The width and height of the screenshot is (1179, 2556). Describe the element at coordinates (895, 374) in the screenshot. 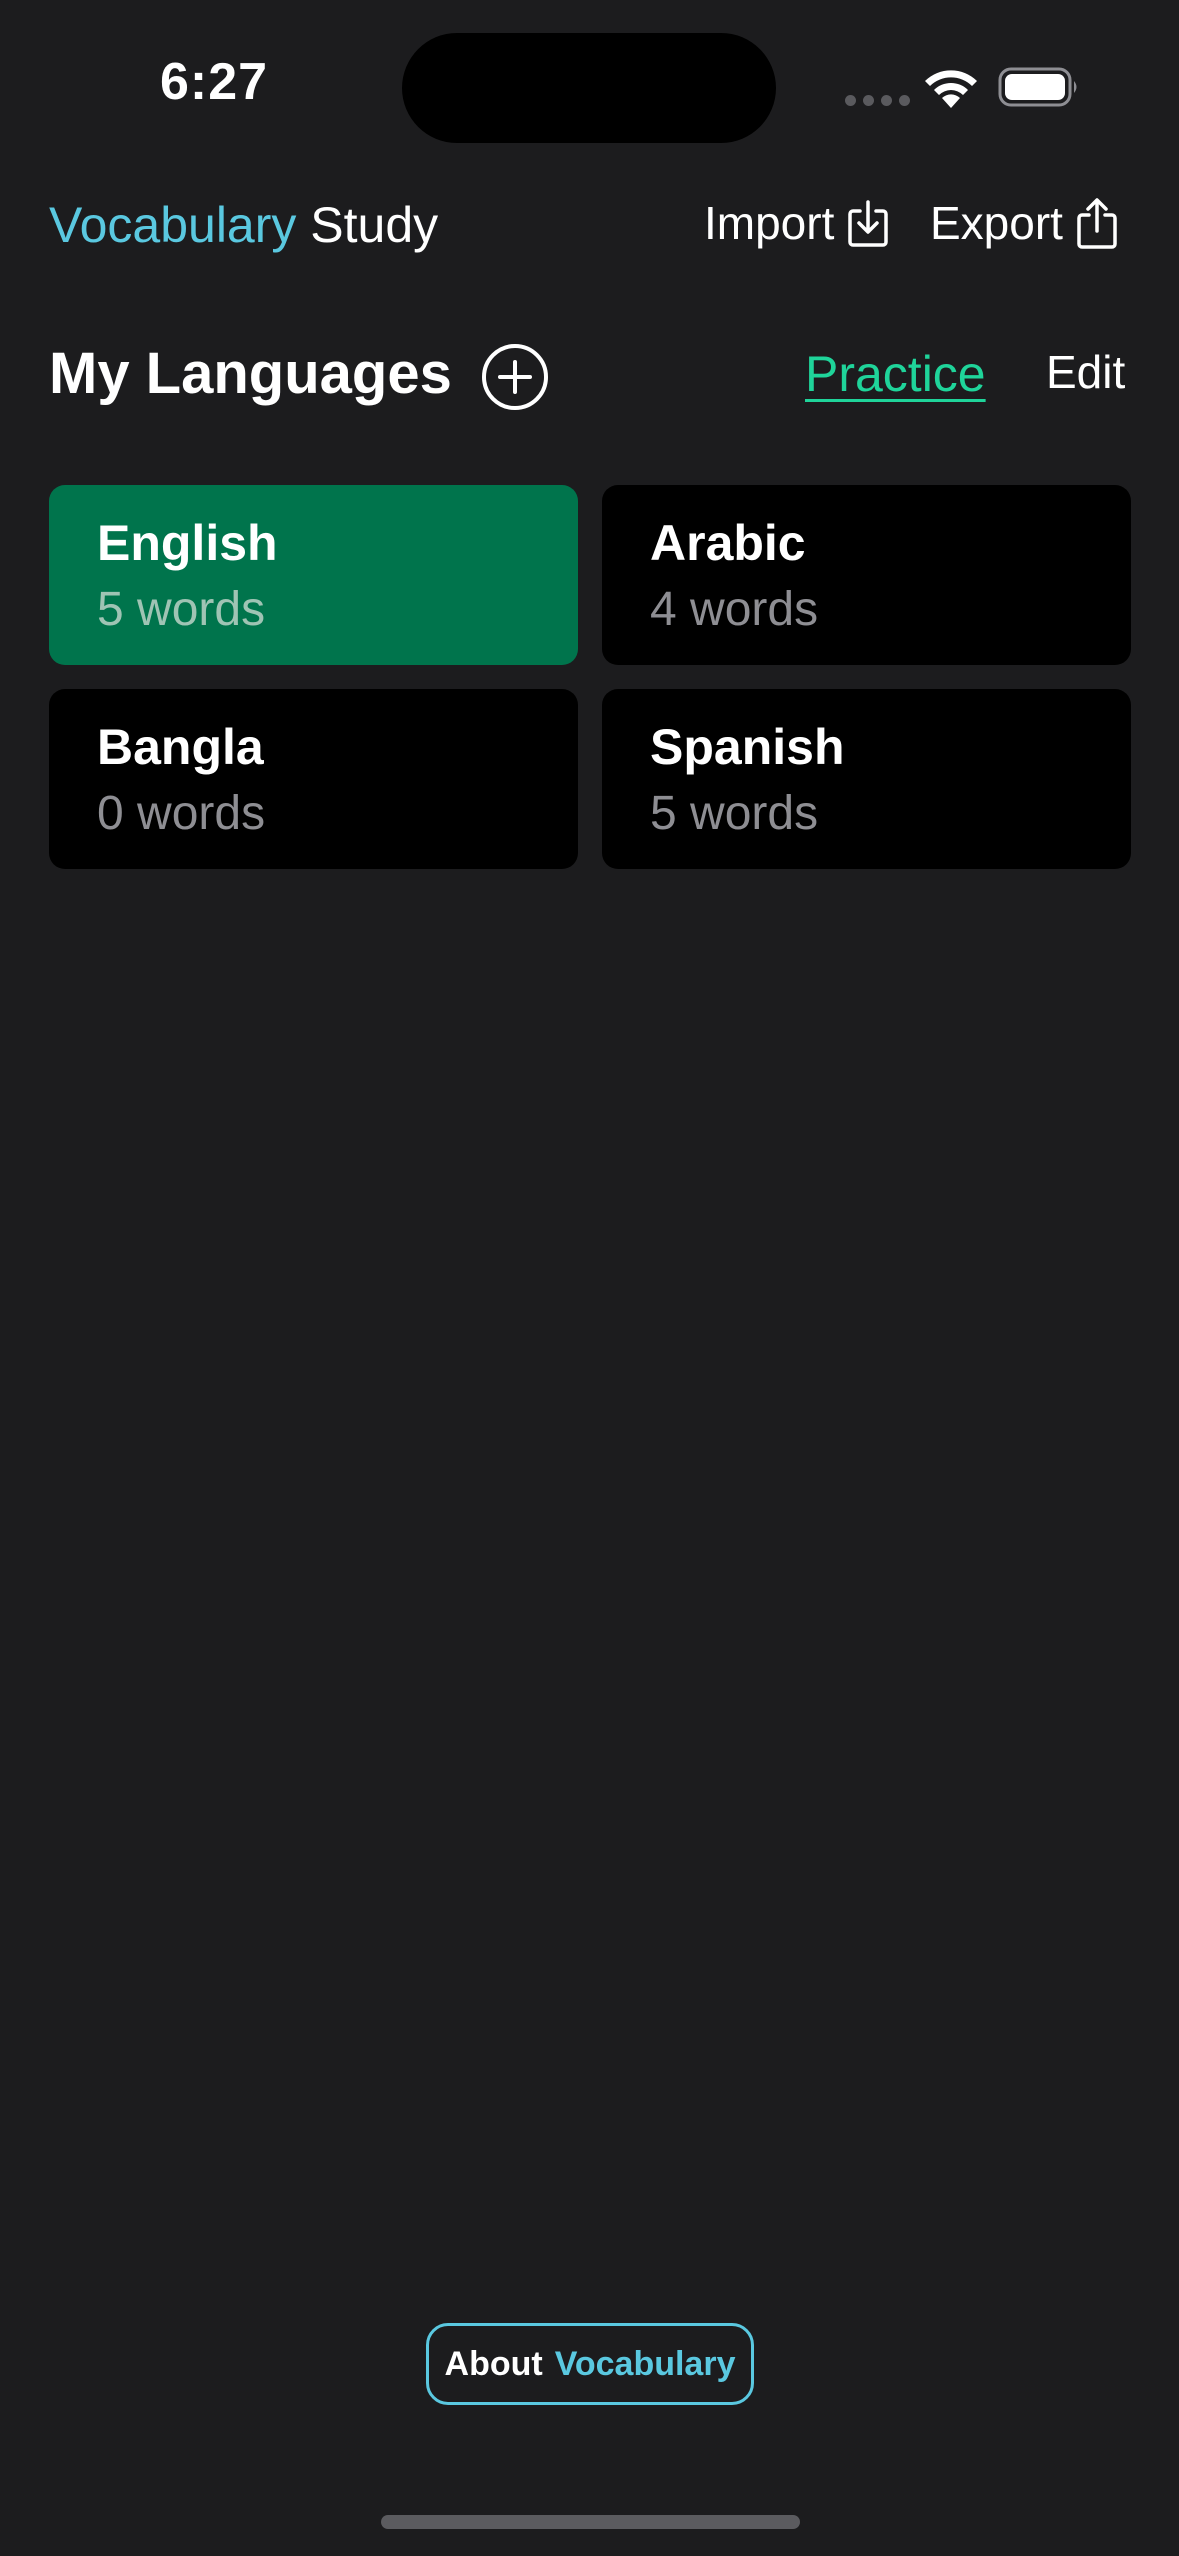

I see `practice-link: Practice` at that location.